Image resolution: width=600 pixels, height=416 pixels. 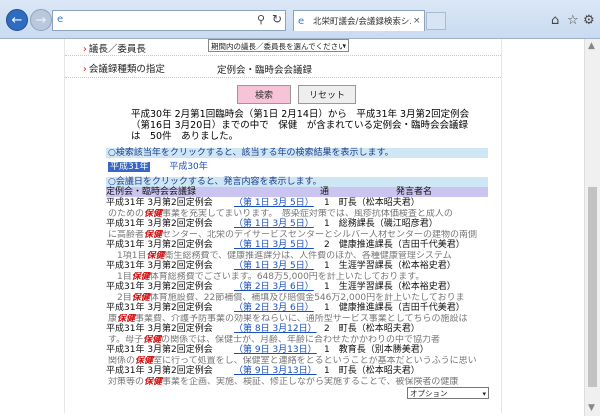 I want to click on search-icon: ⚲, so click(x=261, y=19).